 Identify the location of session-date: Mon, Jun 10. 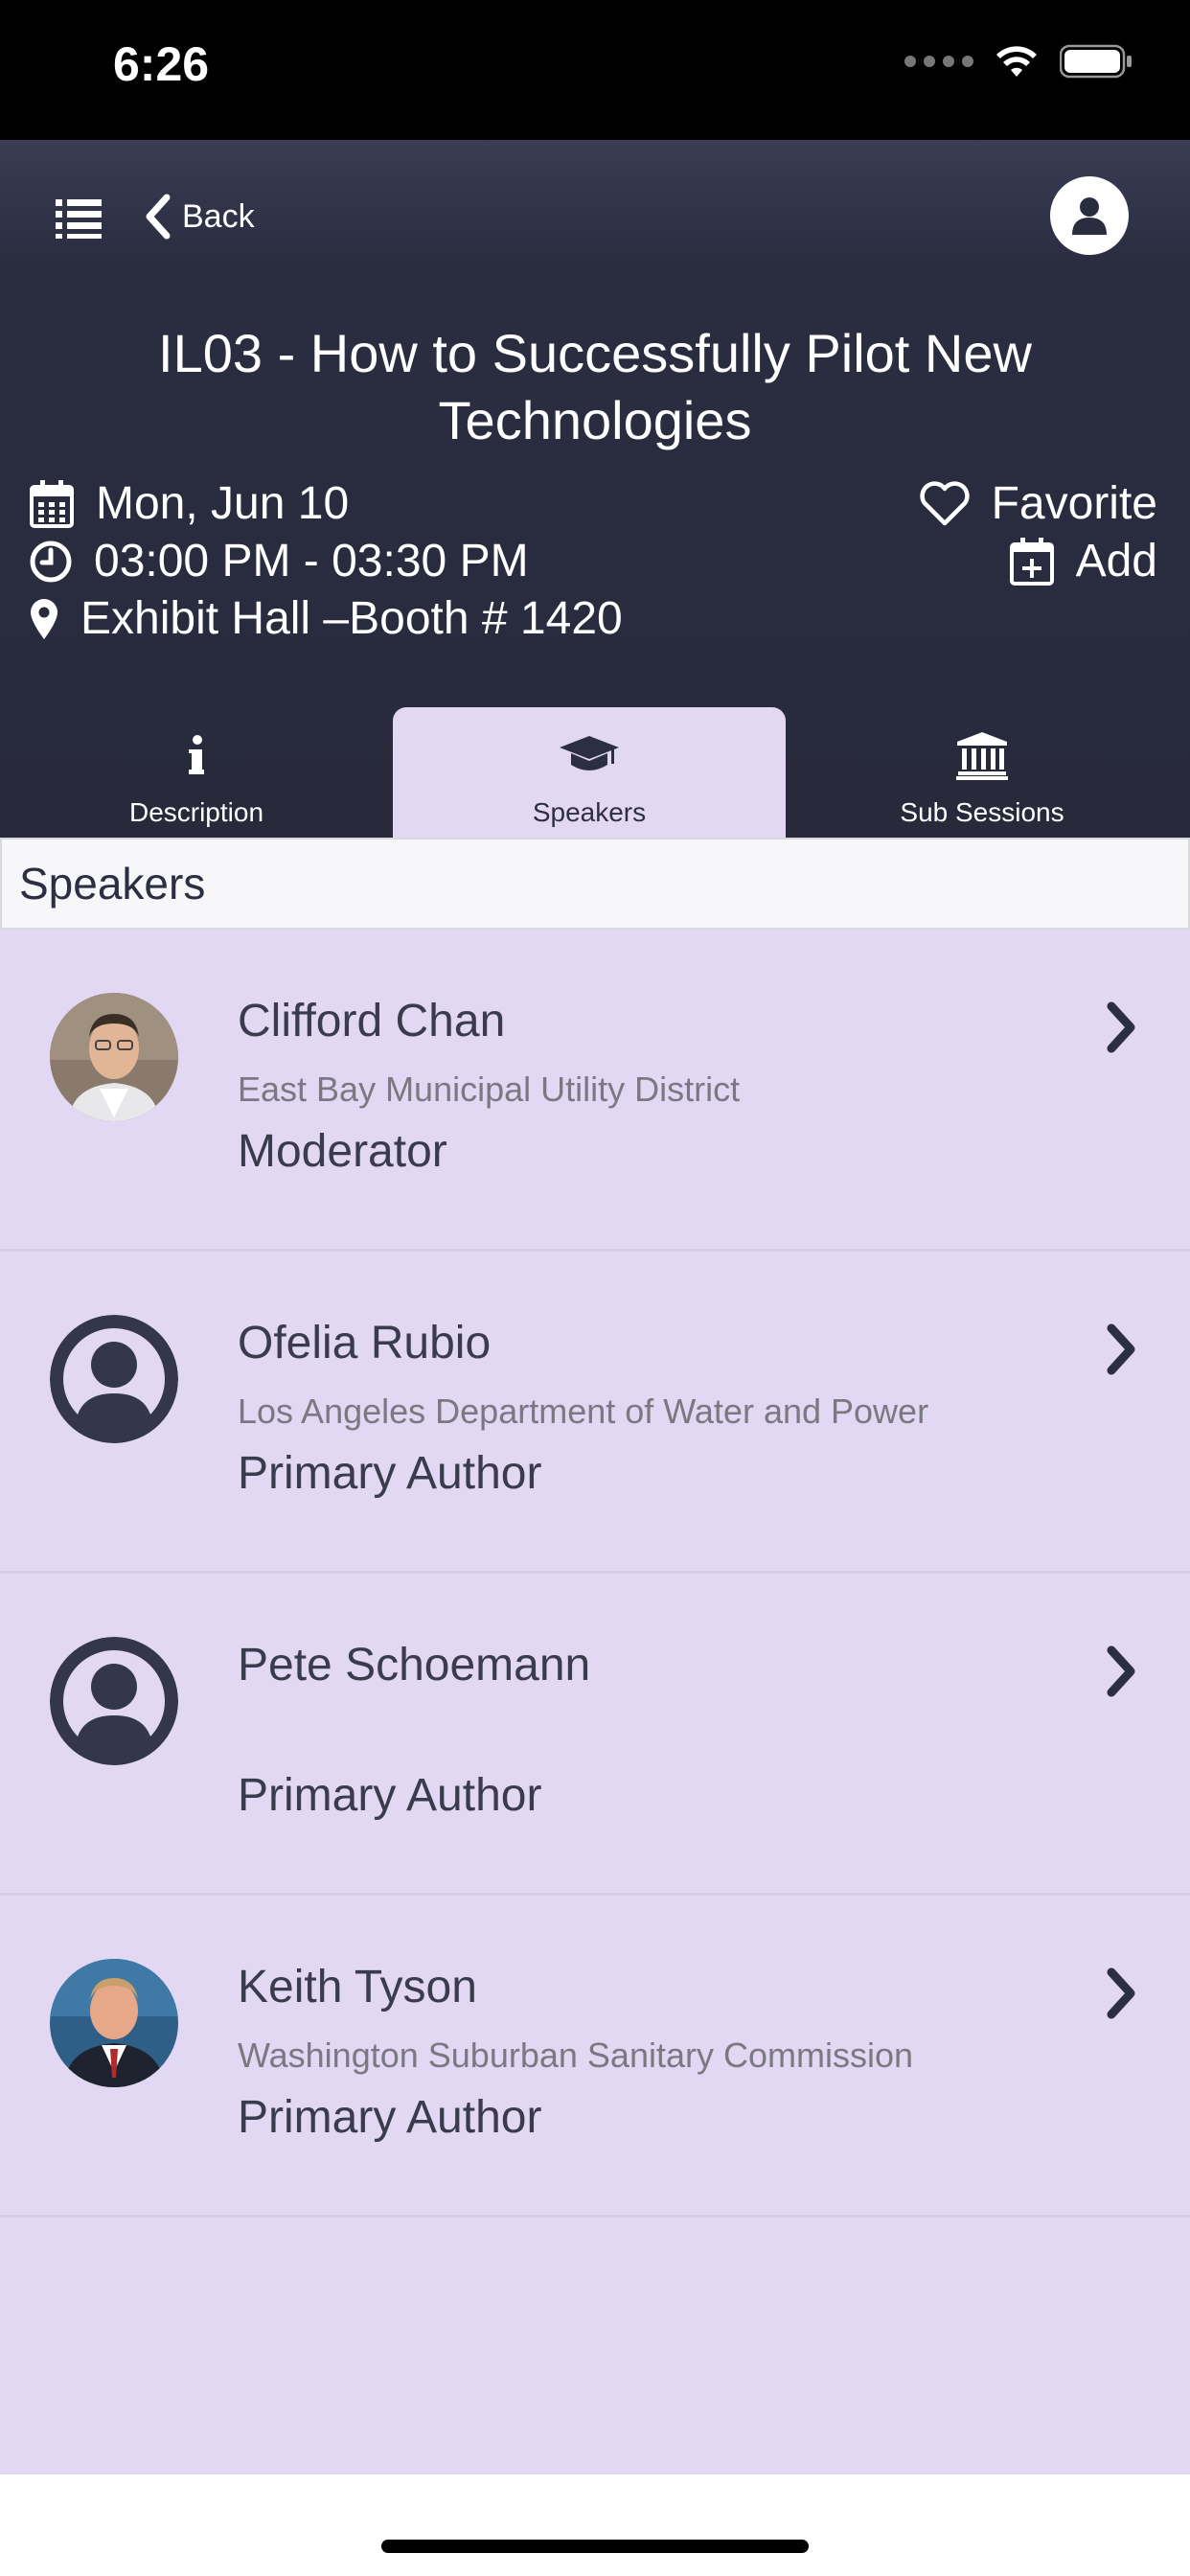
(189, 504).